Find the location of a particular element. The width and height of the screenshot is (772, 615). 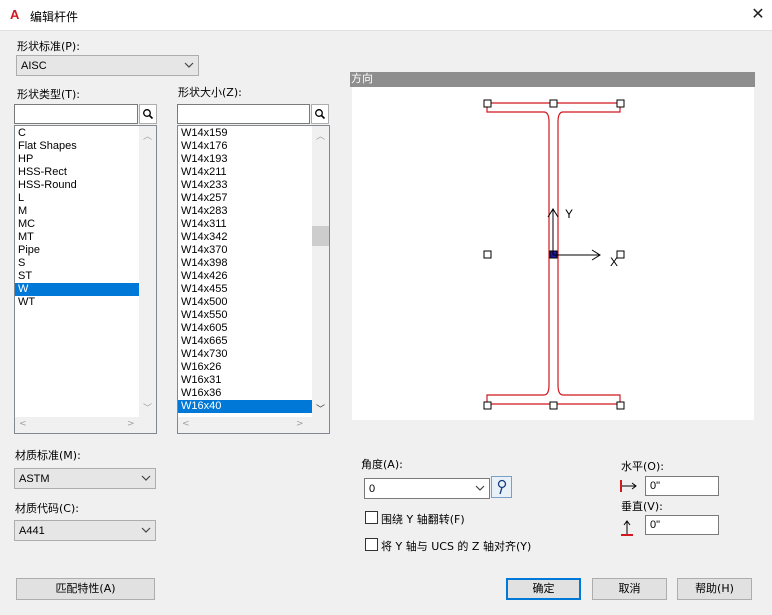

shape-type-list-item: W is located at coordinates (77, 289).